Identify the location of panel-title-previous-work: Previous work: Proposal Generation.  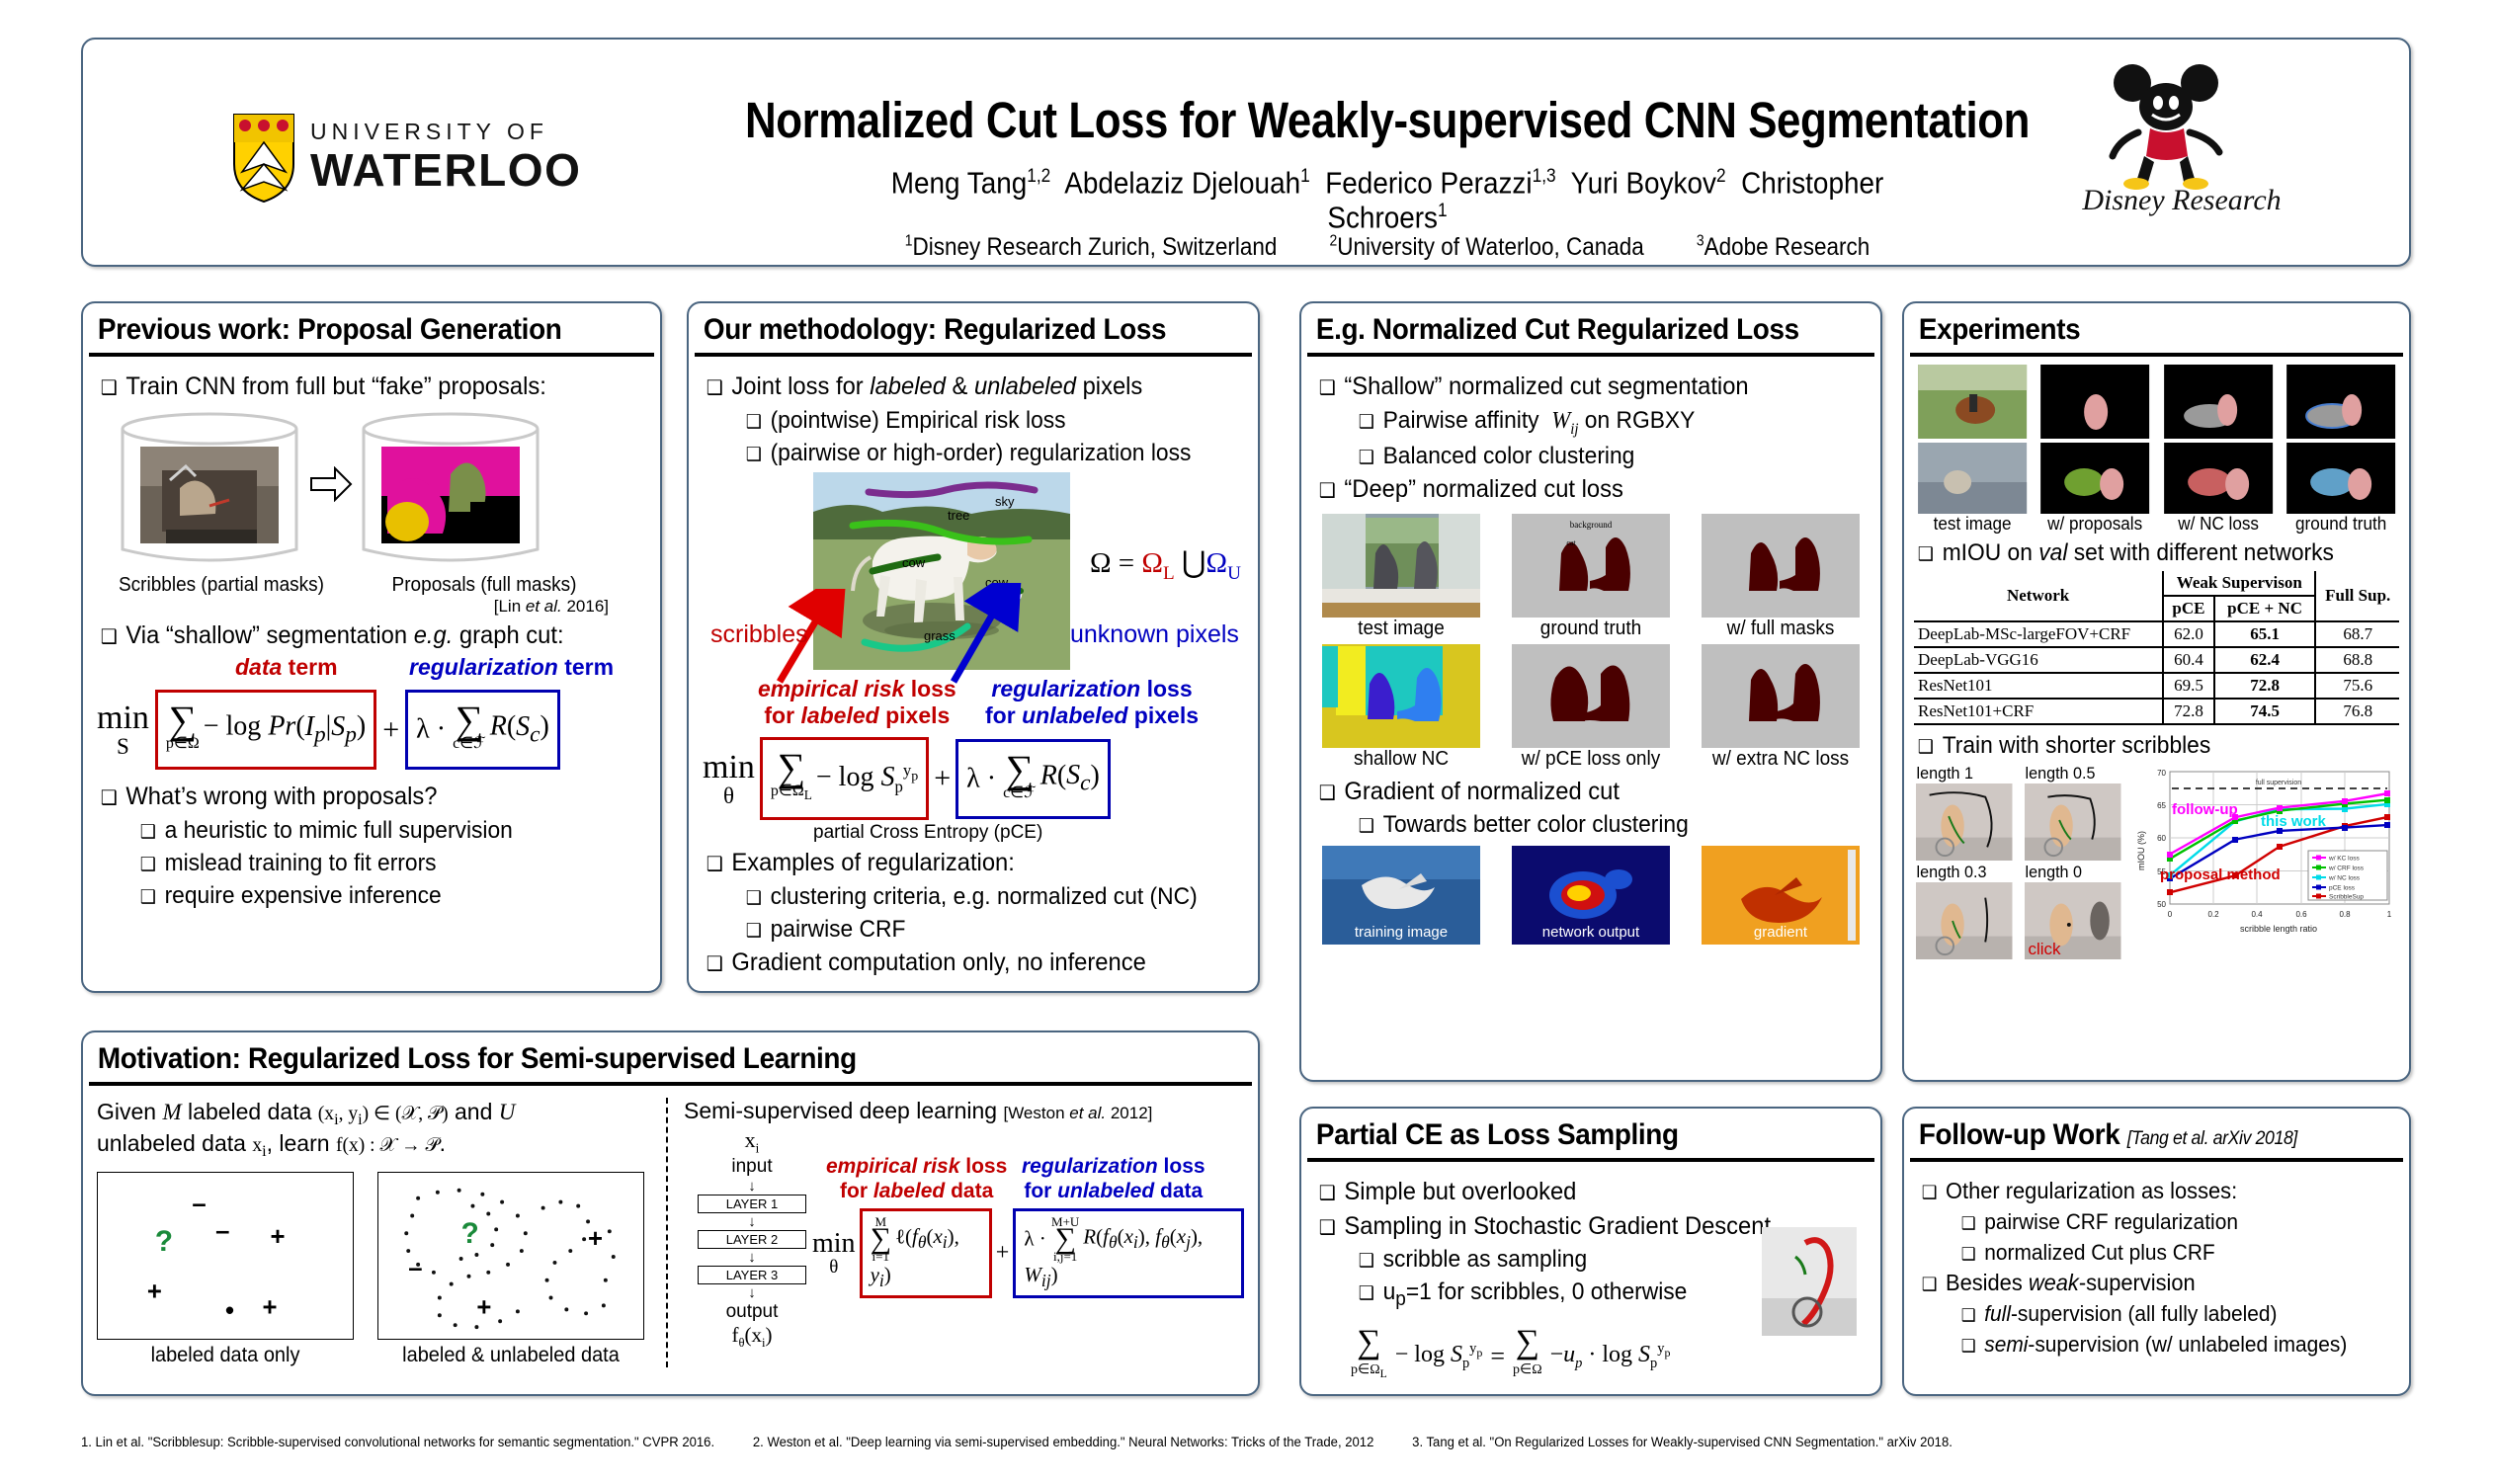
(329, 329).